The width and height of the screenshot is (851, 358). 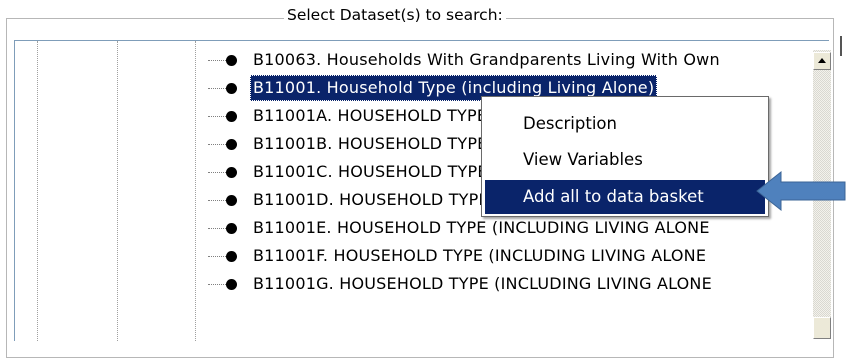 What do you see at coordinates (395, 15) in the screenshot?
I see `groupbox-title: Select Dataset(s) to search:` at bounding box center [395, 15].